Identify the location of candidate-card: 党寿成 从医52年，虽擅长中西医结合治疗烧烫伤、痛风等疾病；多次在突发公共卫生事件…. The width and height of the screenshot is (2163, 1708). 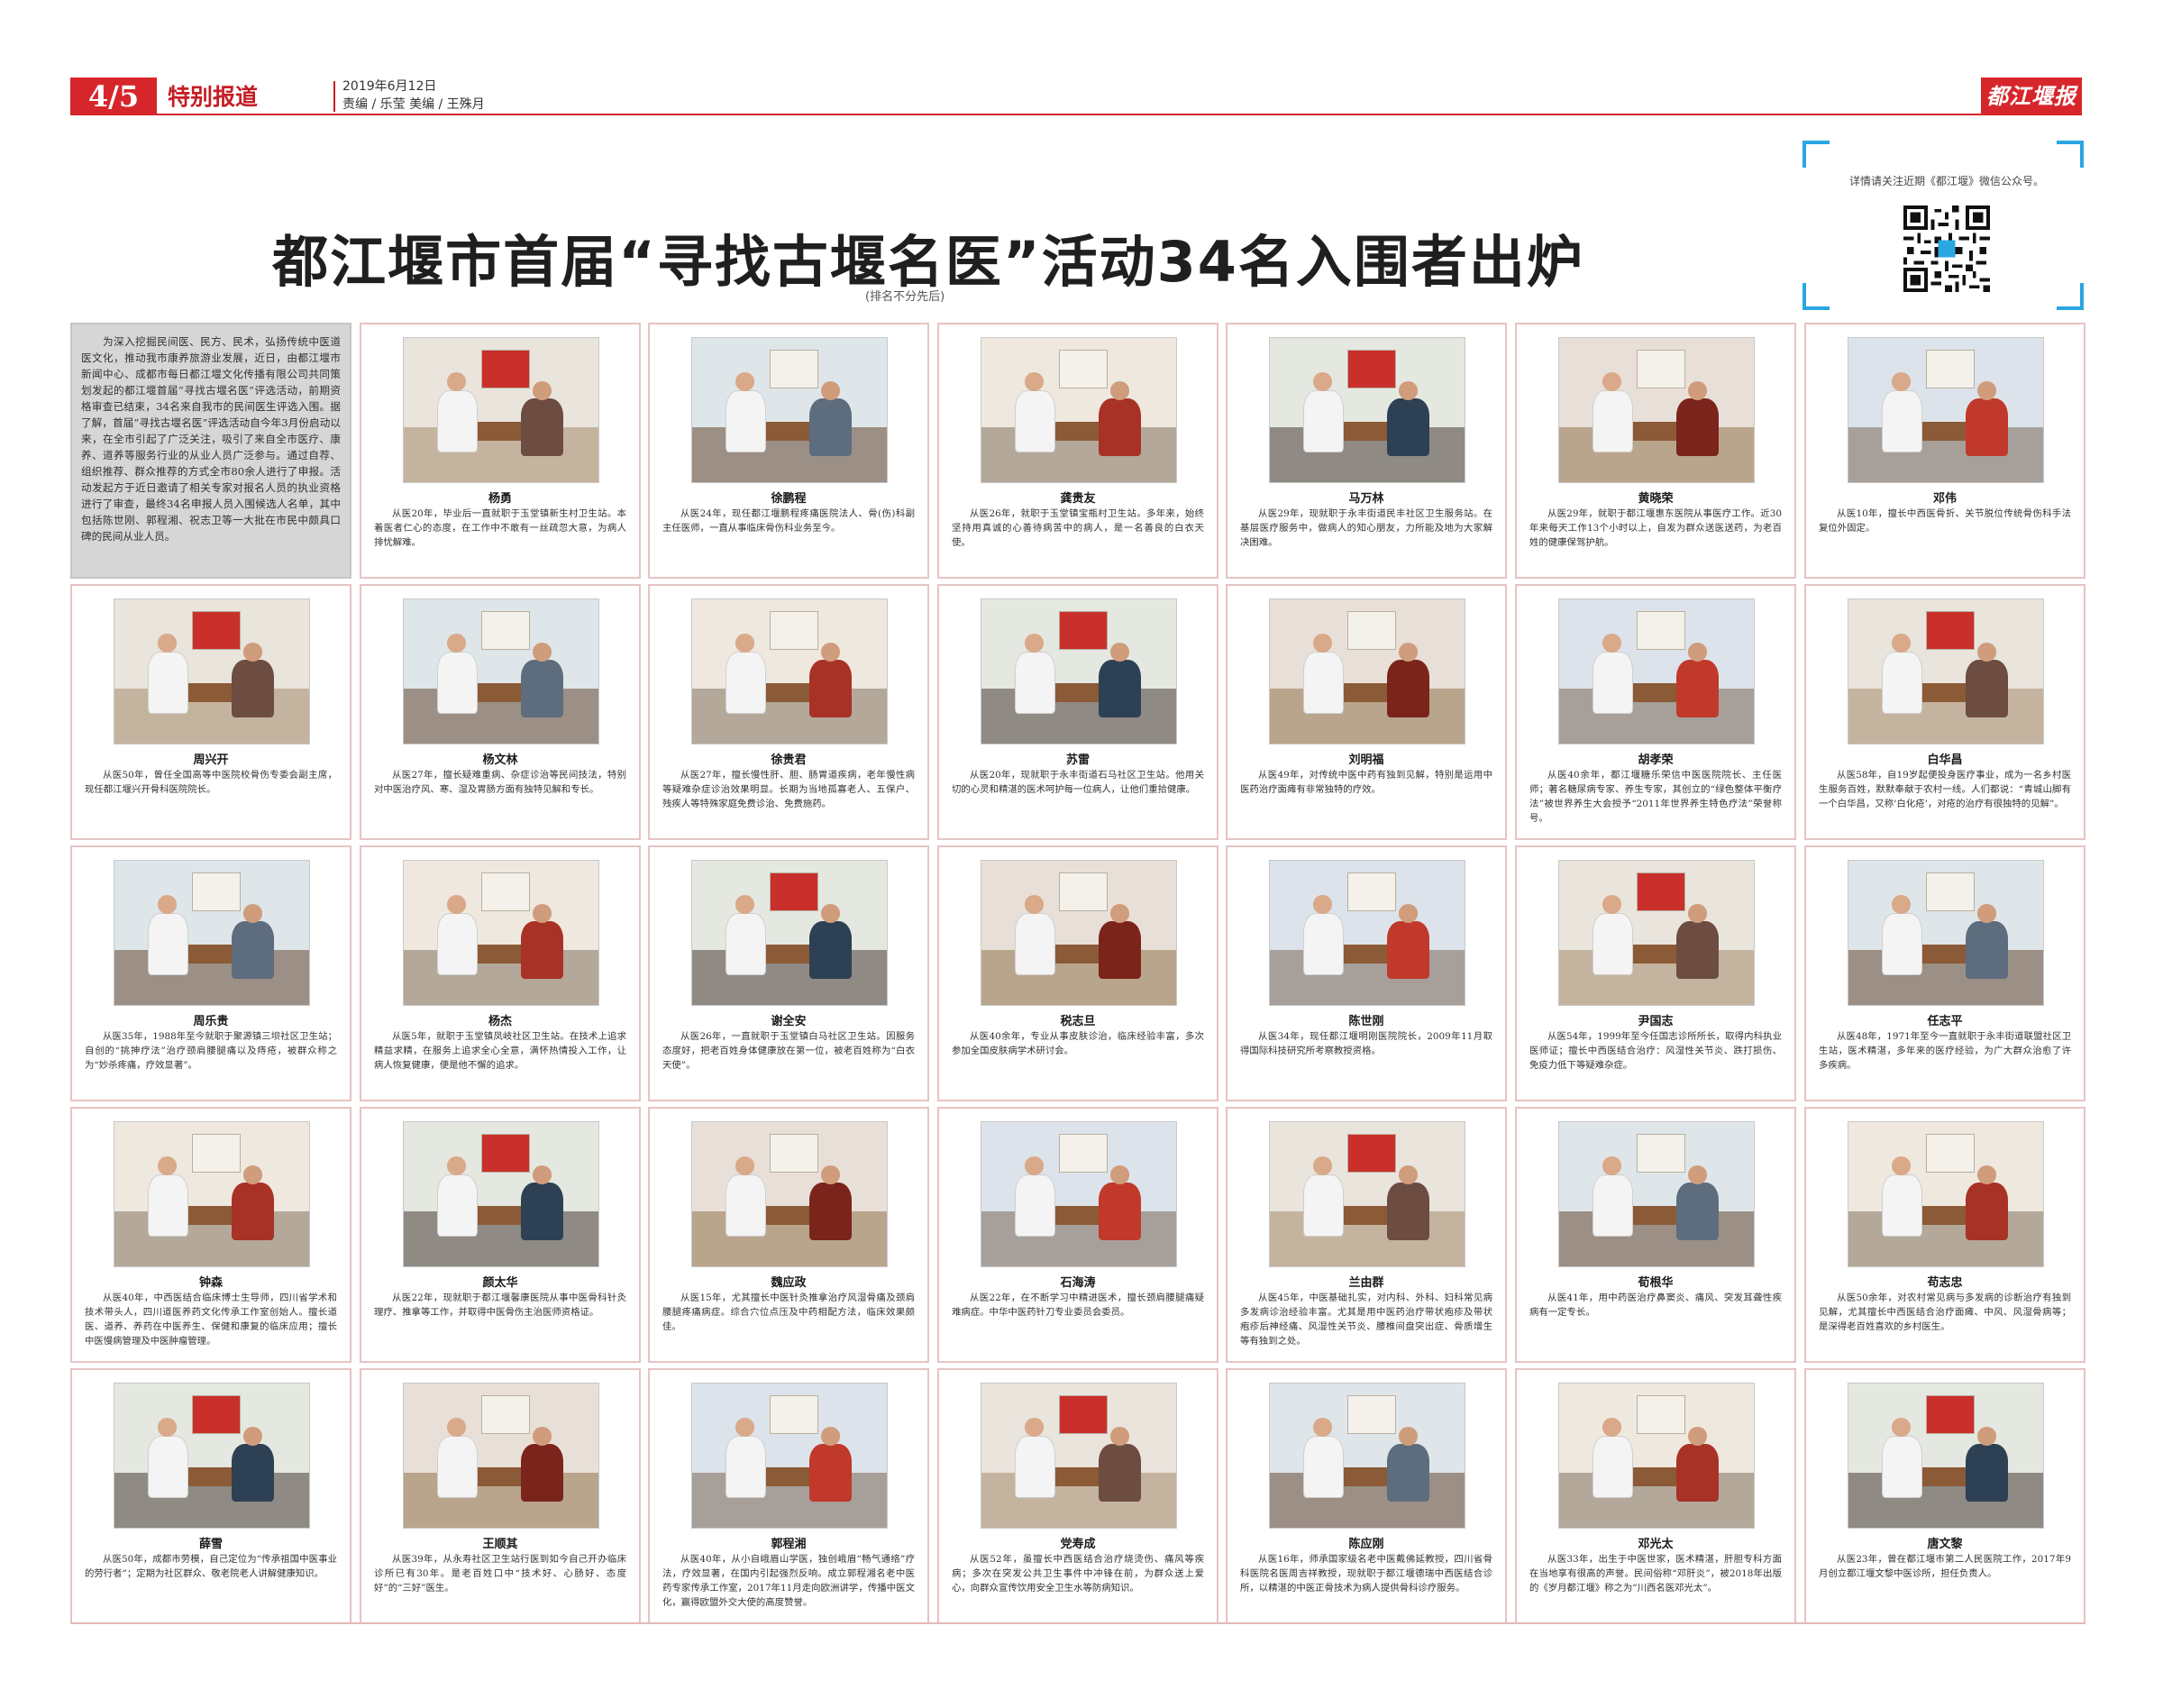
(1077, 1496).